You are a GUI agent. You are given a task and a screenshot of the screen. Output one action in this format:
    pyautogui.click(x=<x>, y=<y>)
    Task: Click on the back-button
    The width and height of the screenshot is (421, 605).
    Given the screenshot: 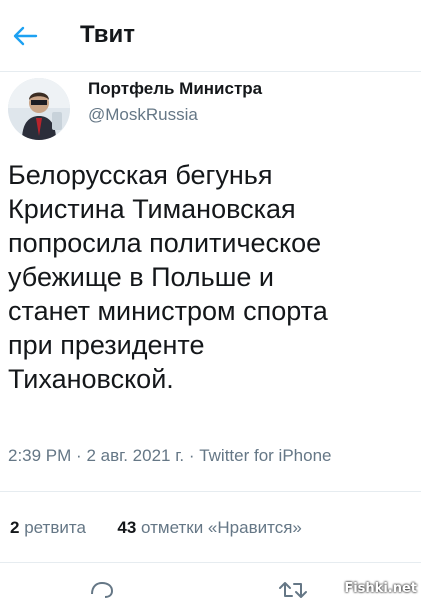 What is the action you would take?
    pyautogui.click(x=25, y=36)
    